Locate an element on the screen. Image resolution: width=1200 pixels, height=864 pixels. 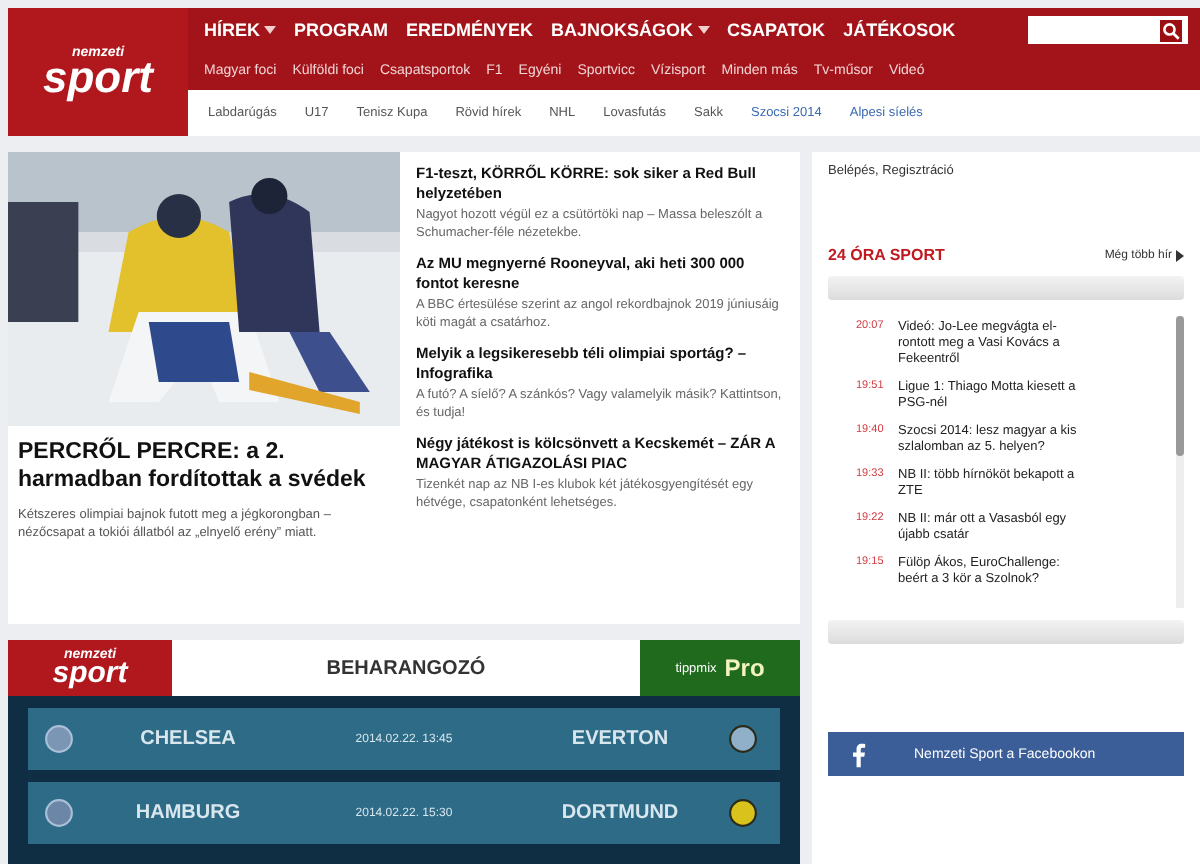
team-name: CHELSEA is located at coordinates (188, 739).